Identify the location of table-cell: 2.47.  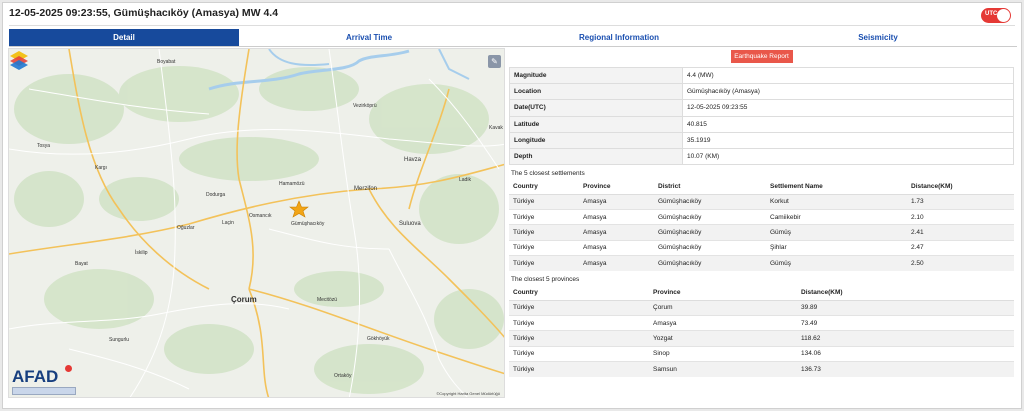
(960, 247).